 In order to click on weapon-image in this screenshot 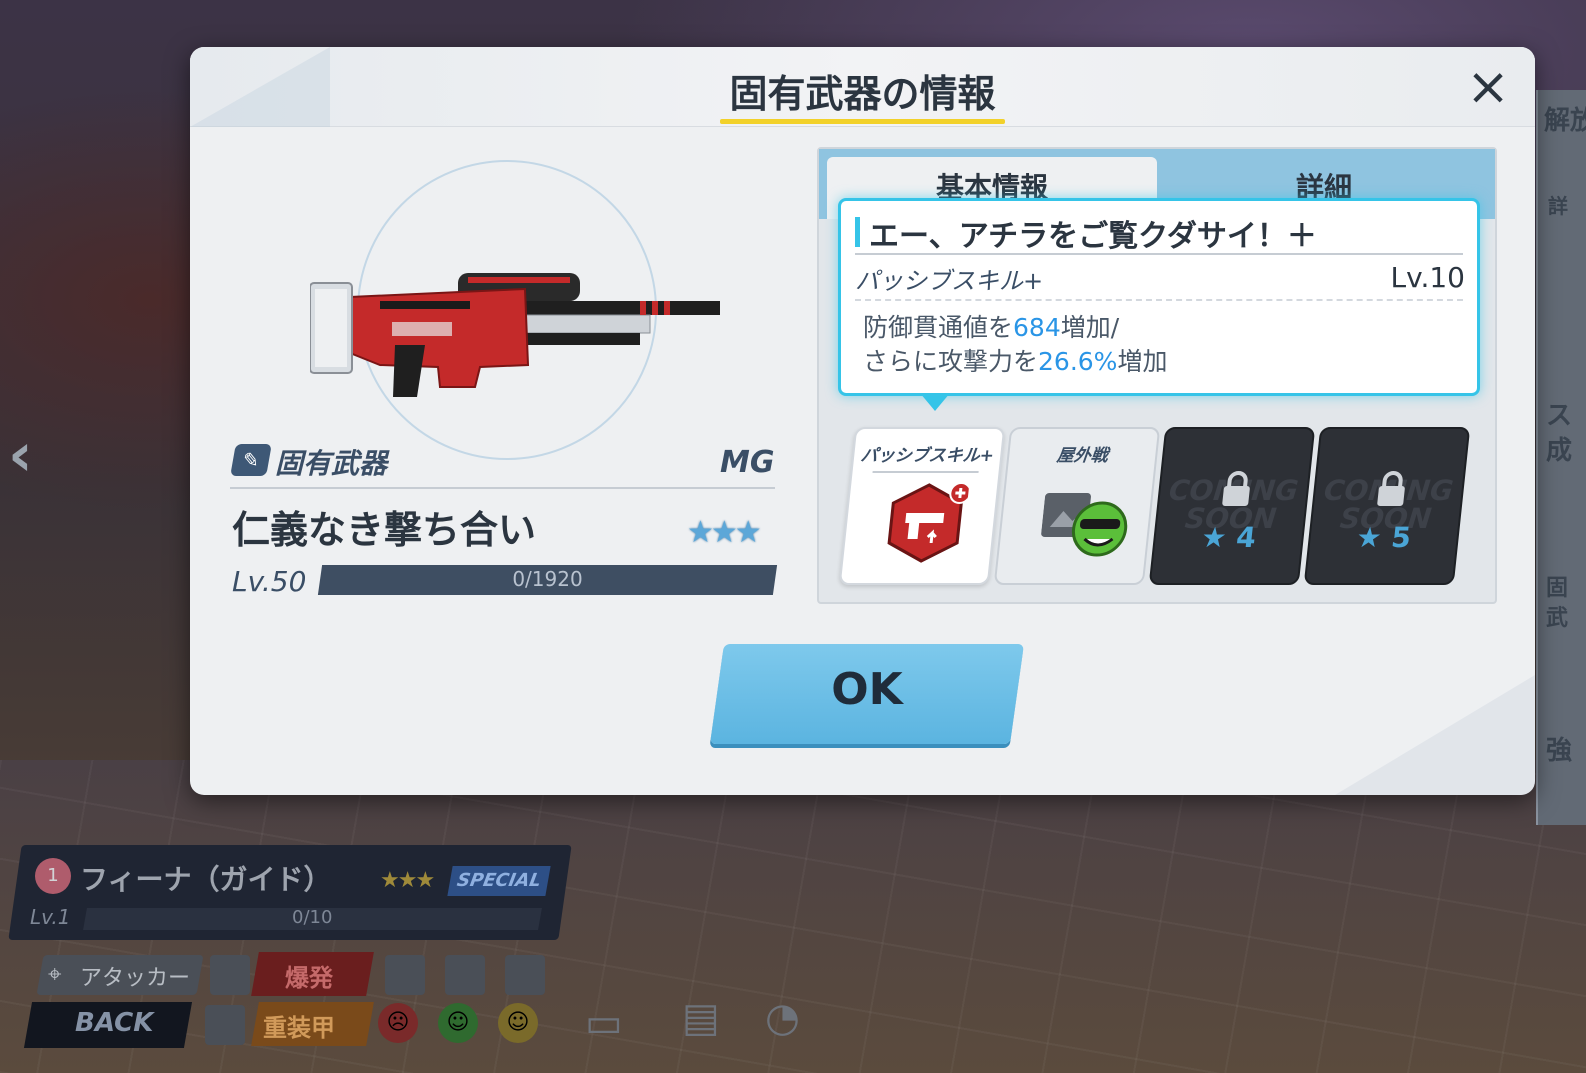, I will do `click(515, 335)`.